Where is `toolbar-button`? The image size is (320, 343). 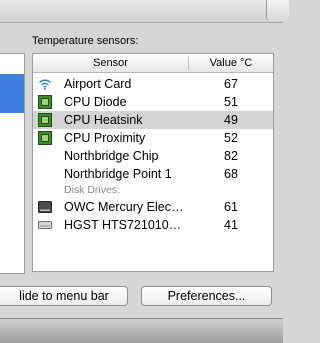
toolbar-button is located at coordinates (277, 10).